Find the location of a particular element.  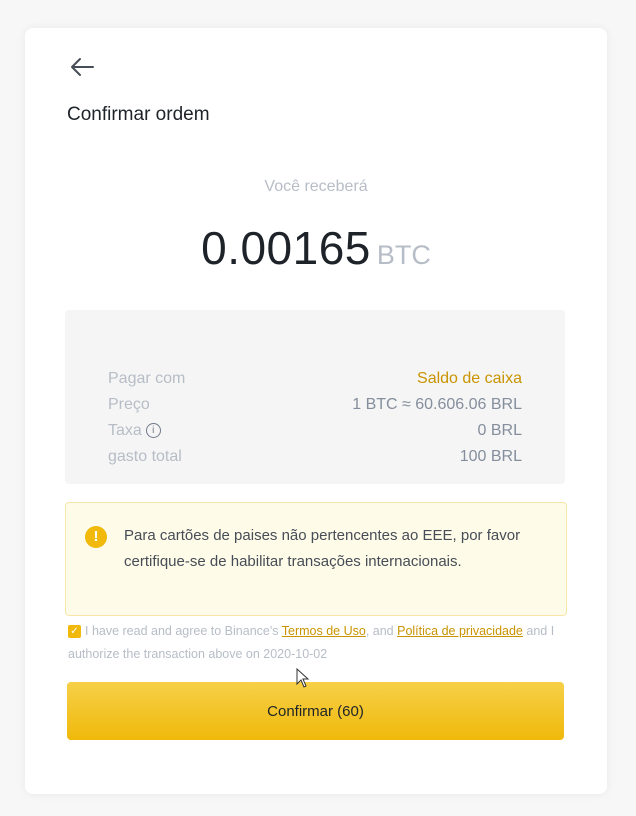

detail-label: Preço is located at coordinates (129, 404).